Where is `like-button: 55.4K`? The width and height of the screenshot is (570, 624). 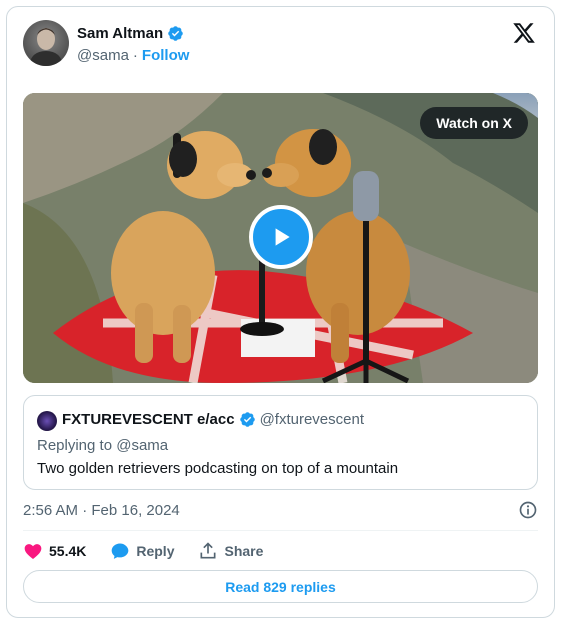
like-button: 55.4K is located at coordinates (54, 551).